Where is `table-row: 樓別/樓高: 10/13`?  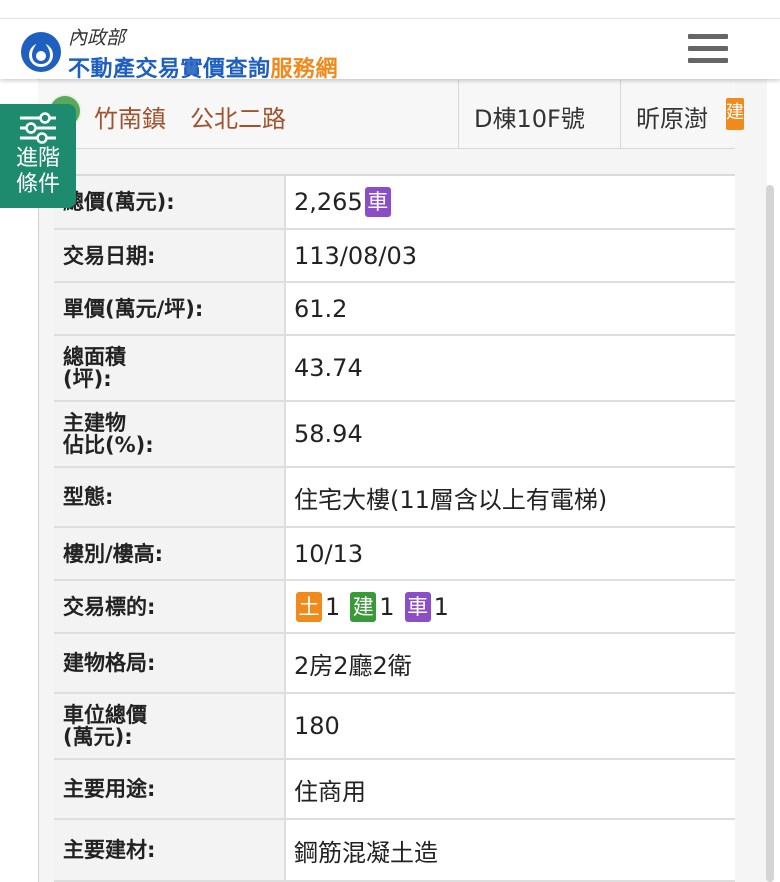 table-row: 樓別/樓高: 10/13 is located at coordinates (394, 554).